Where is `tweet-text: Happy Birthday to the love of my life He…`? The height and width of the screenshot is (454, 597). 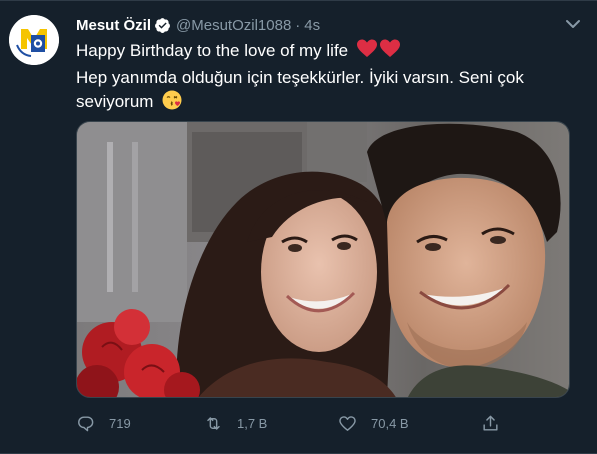
tweet-text: Happy Birthday to the love of my life He… is located at coordinates (326, 78).